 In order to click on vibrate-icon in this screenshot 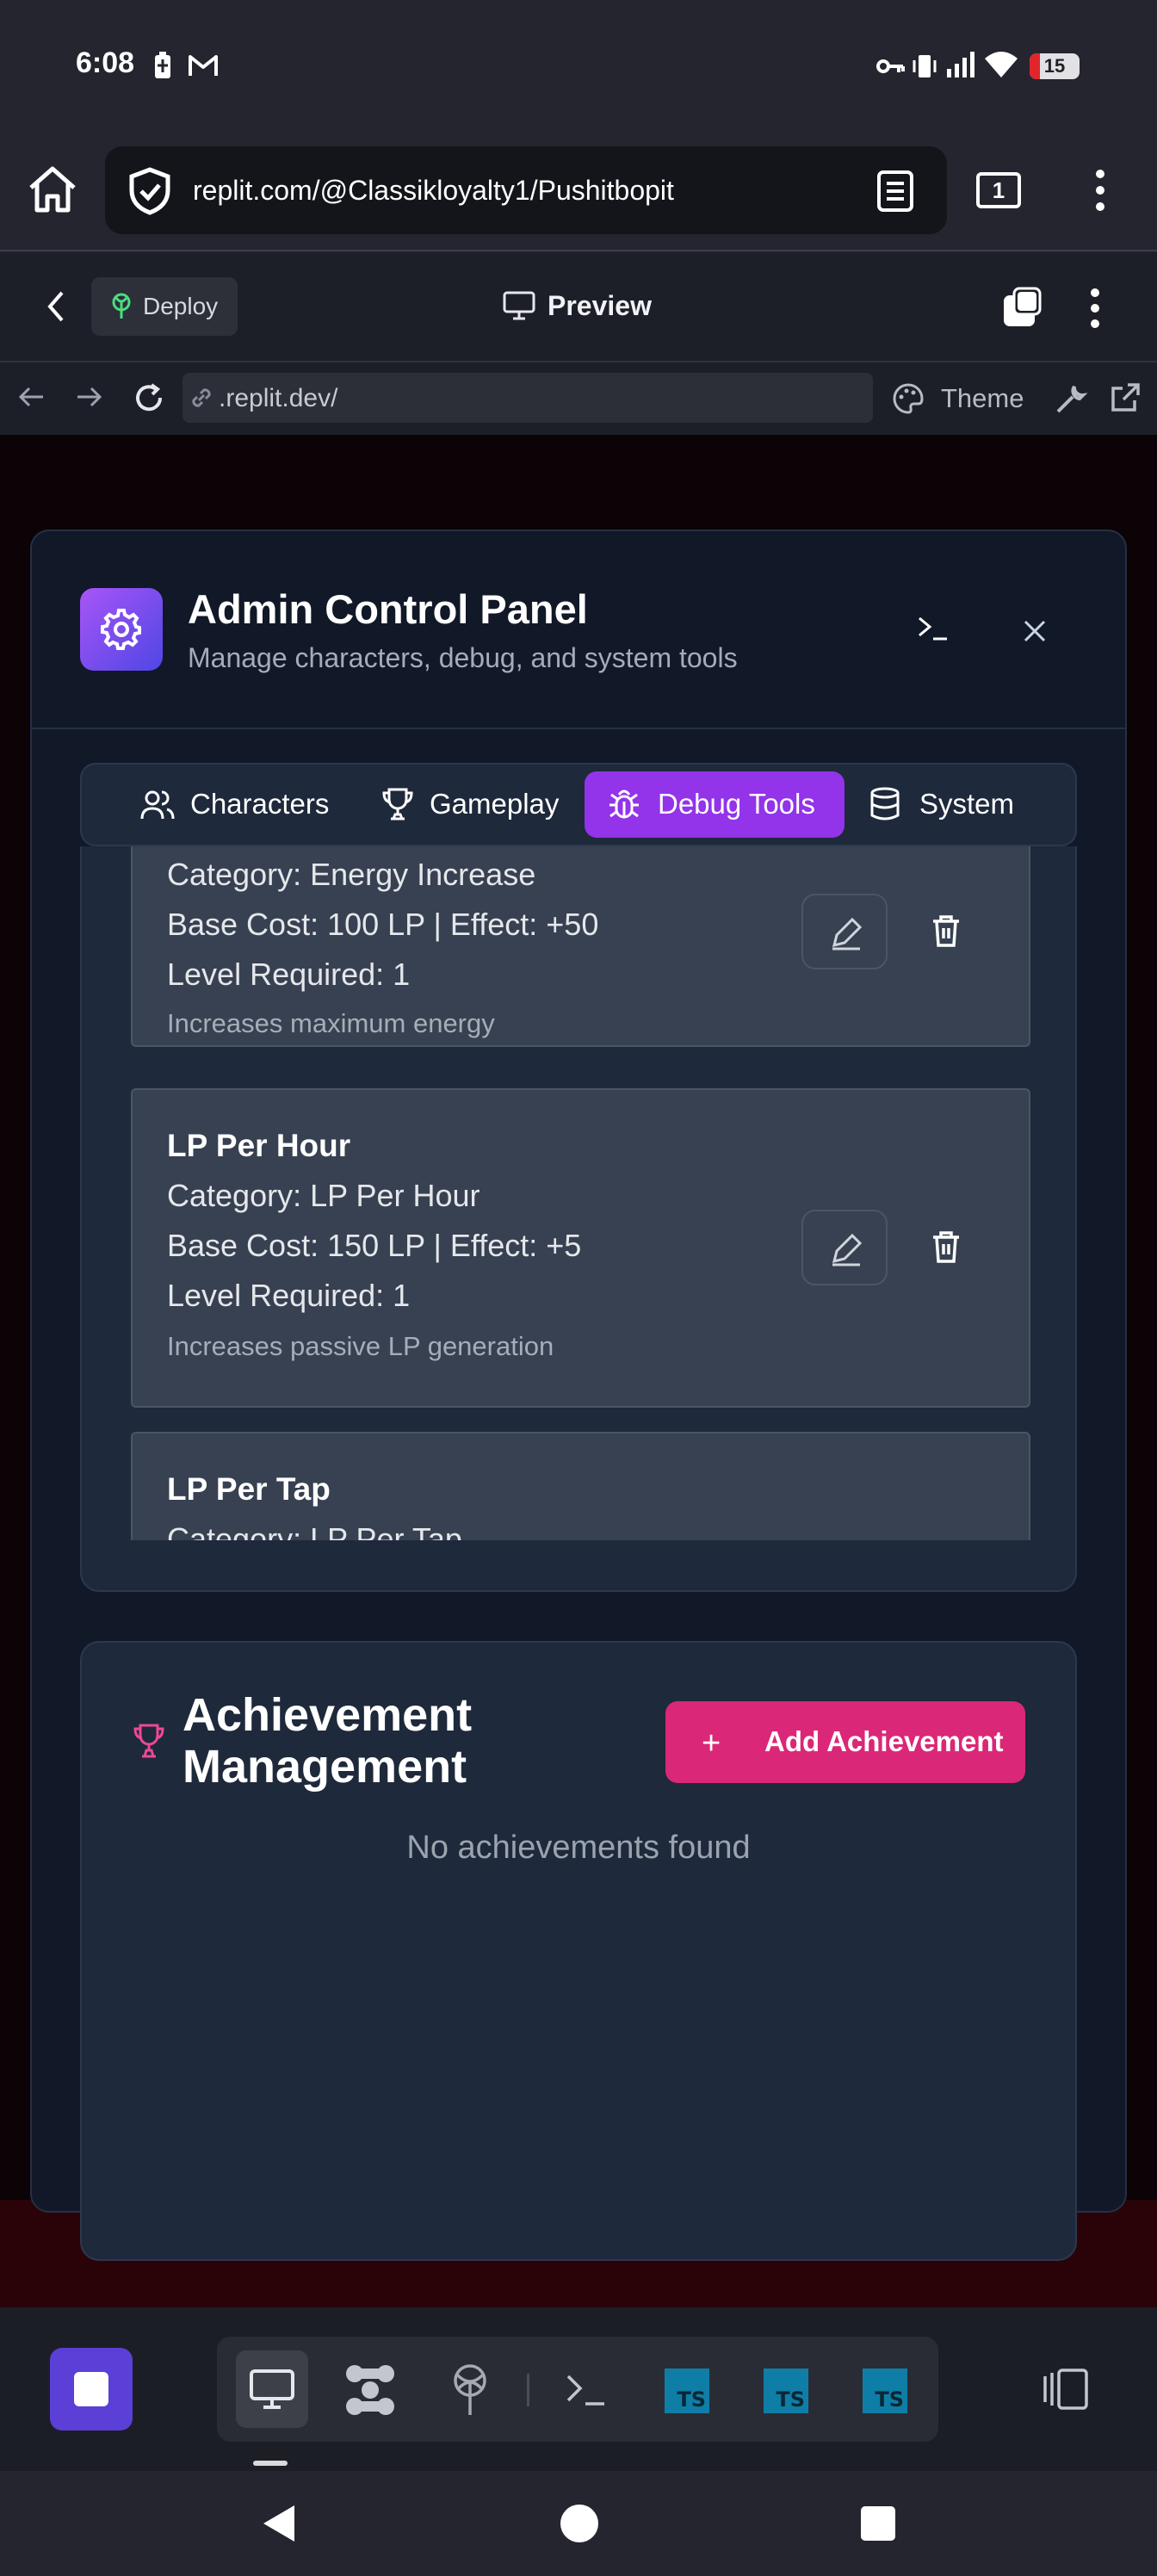, I will do `click(925, 66)`.